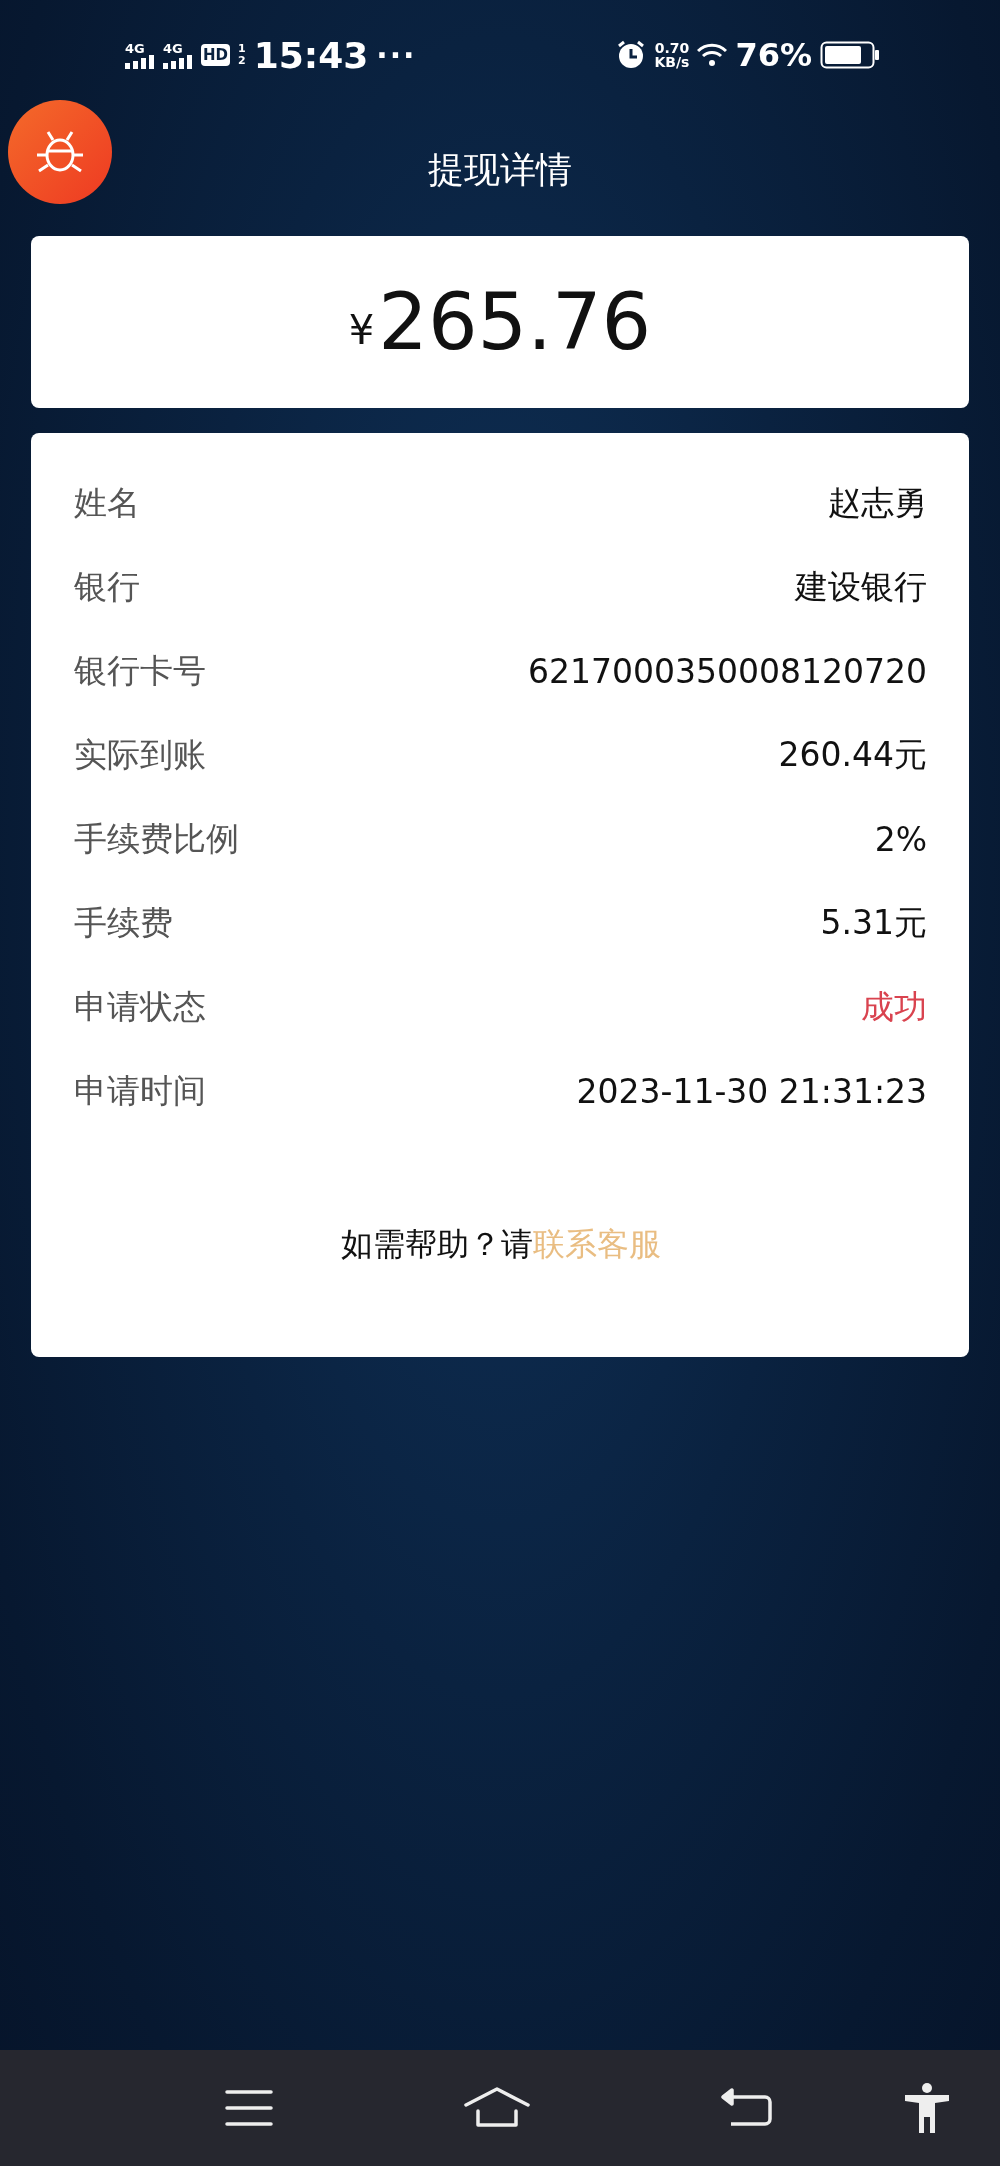 The width and height of the screenshot is (1000, 2166). I want to click on status-value: 成功, so click(894, 1006).